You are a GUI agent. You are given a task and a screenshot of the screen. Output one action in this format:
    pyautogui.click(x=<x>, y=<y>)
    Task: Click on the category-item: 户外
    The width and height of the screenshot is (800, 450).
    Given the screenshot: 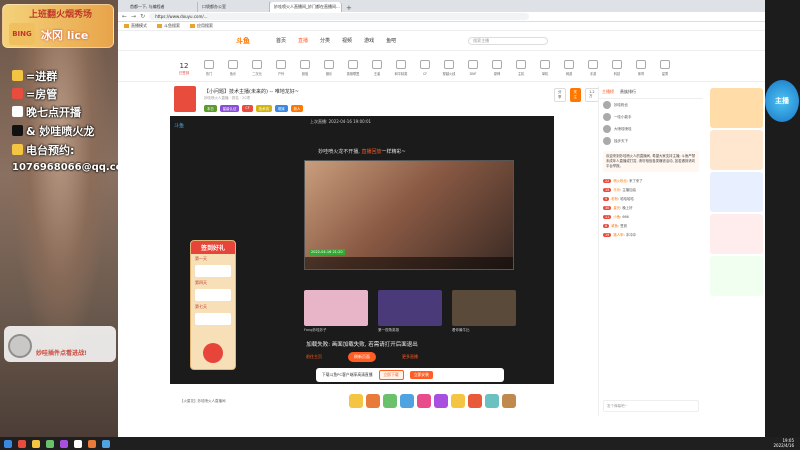 What is the action you would take?
    pyautogui.click(x=281, y=68)
    